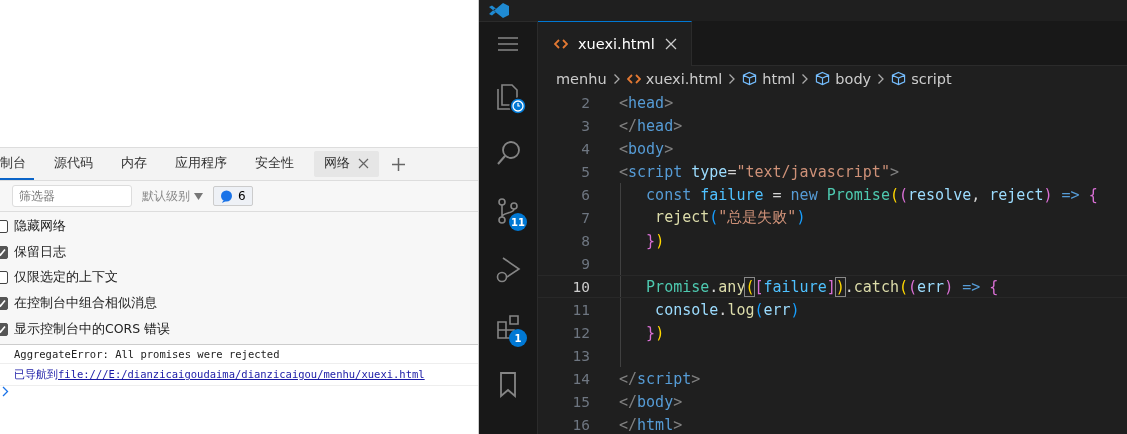 The width and height of the screenshot is (1127, 434). Describe the element at coordinates (274, 164) in the screenshot. I see `devtools-tab: 安全性` at that location.